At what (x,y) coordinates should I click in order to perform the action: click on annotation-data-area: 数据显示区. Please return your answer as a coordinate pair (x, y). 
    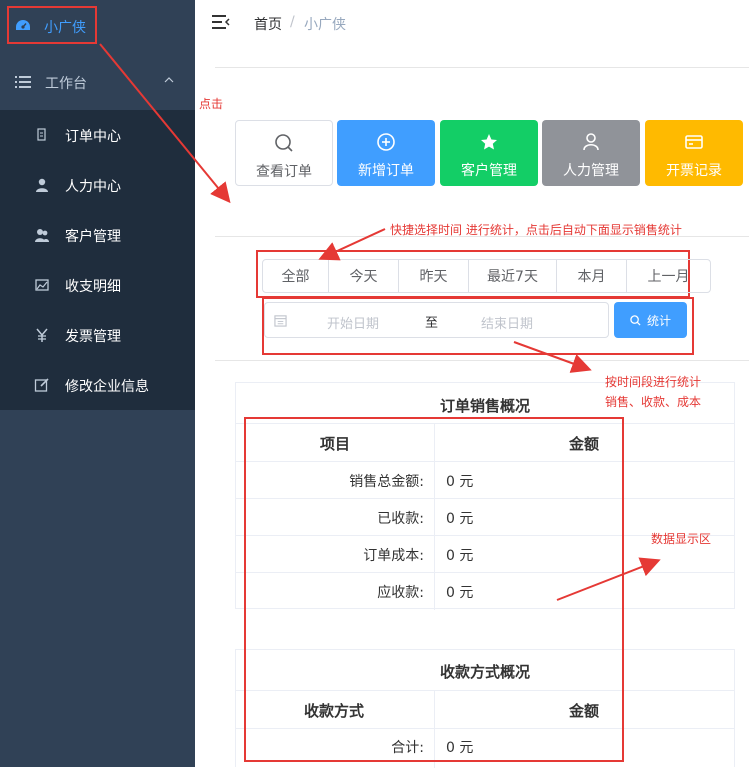
    Looking at the image, I should click on (681, 539).